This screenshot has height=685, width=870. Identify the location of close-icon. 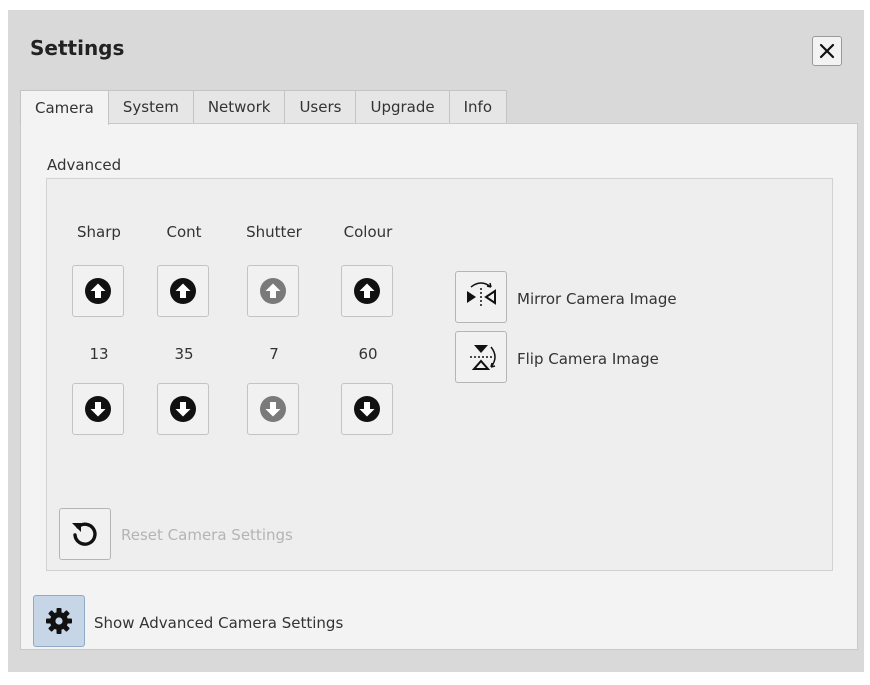
(827, 51).